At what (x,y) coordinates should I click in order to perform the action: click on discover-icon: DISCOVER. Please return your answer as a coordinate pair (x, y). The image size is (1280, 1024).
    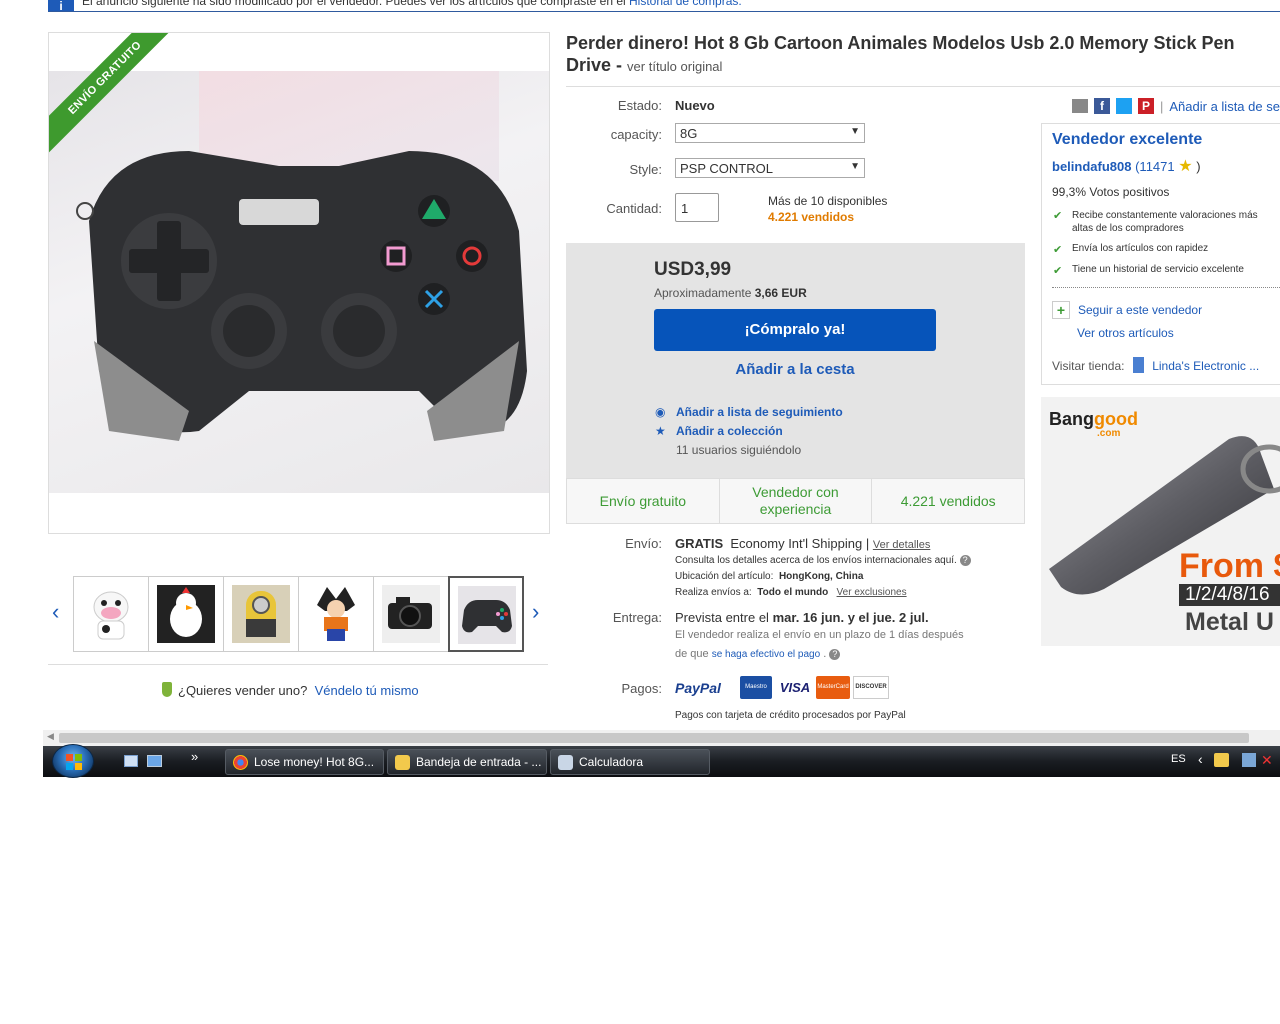
    Looking at the image, I should click on (871, 687).